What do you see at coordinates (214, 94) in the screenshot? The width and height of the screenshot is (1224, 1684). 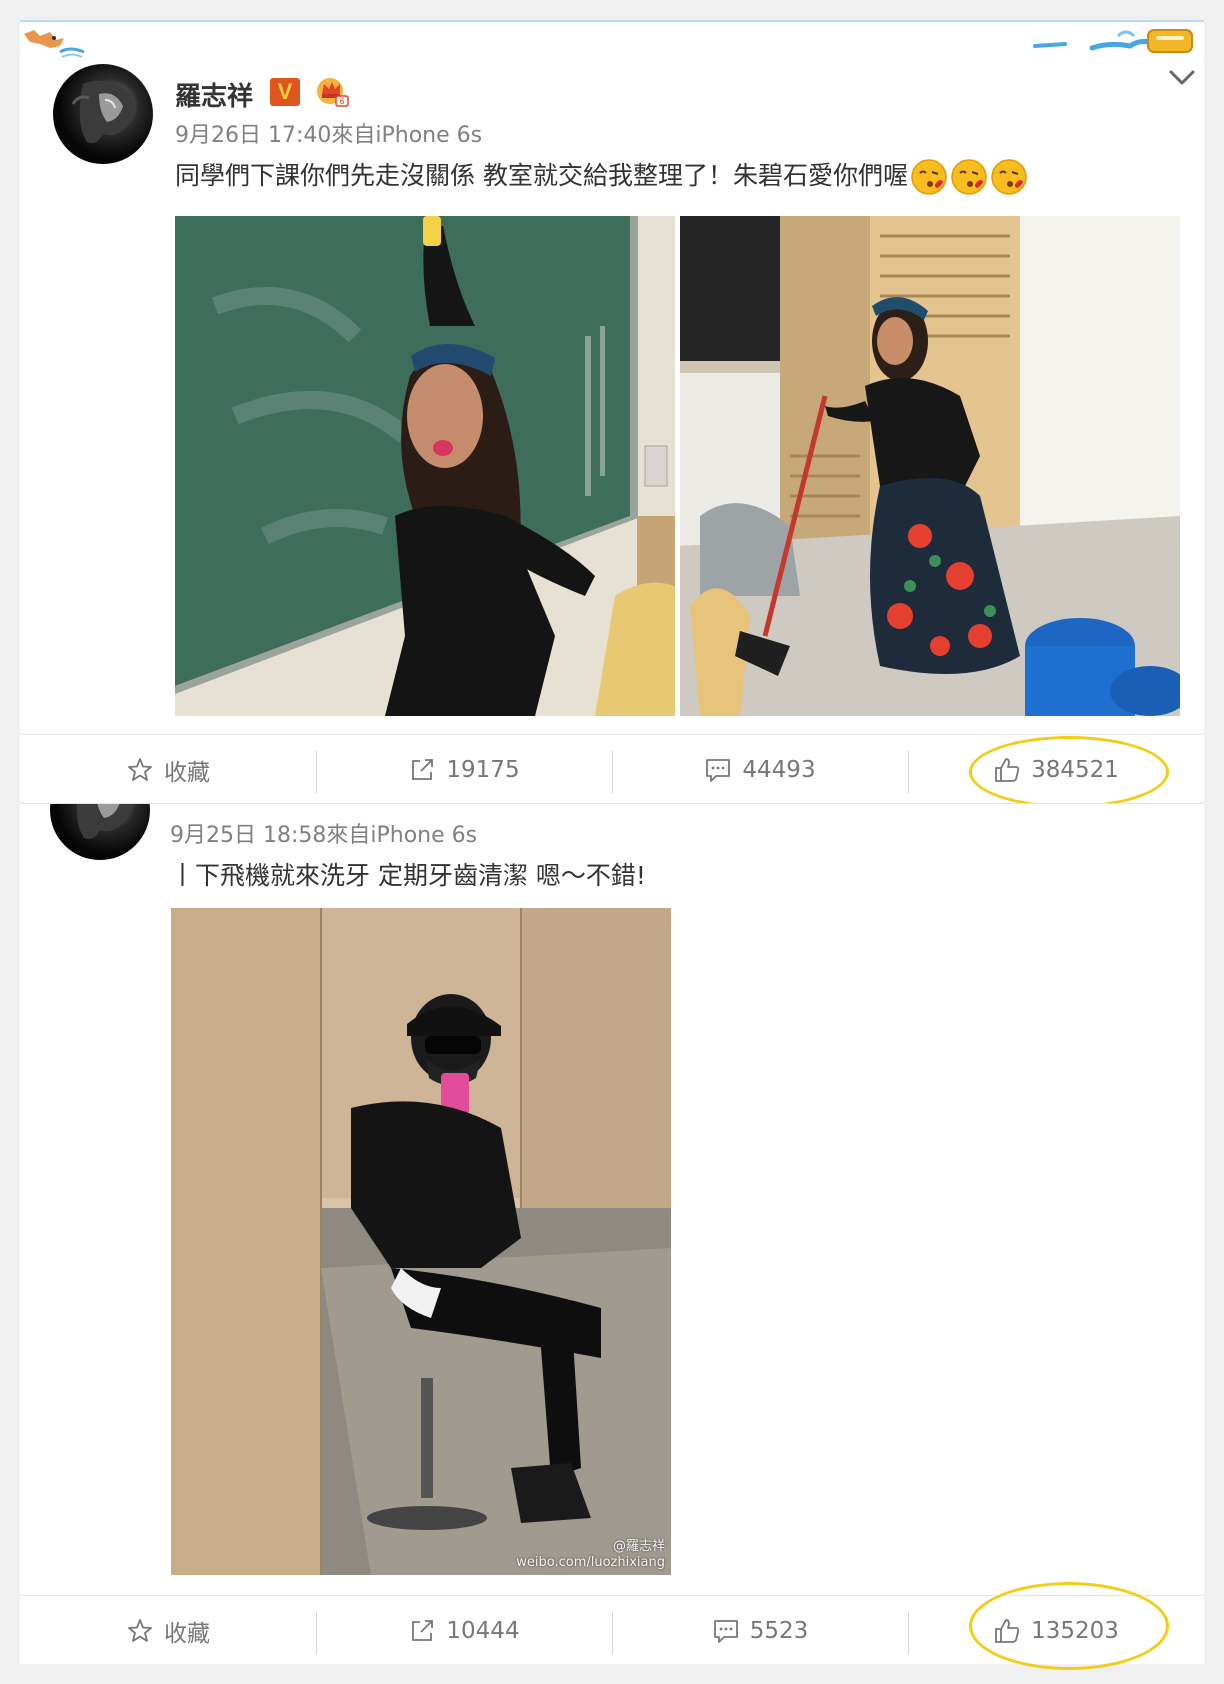 I see `author-name: 羅志祥` at bounding box center [214, 94].